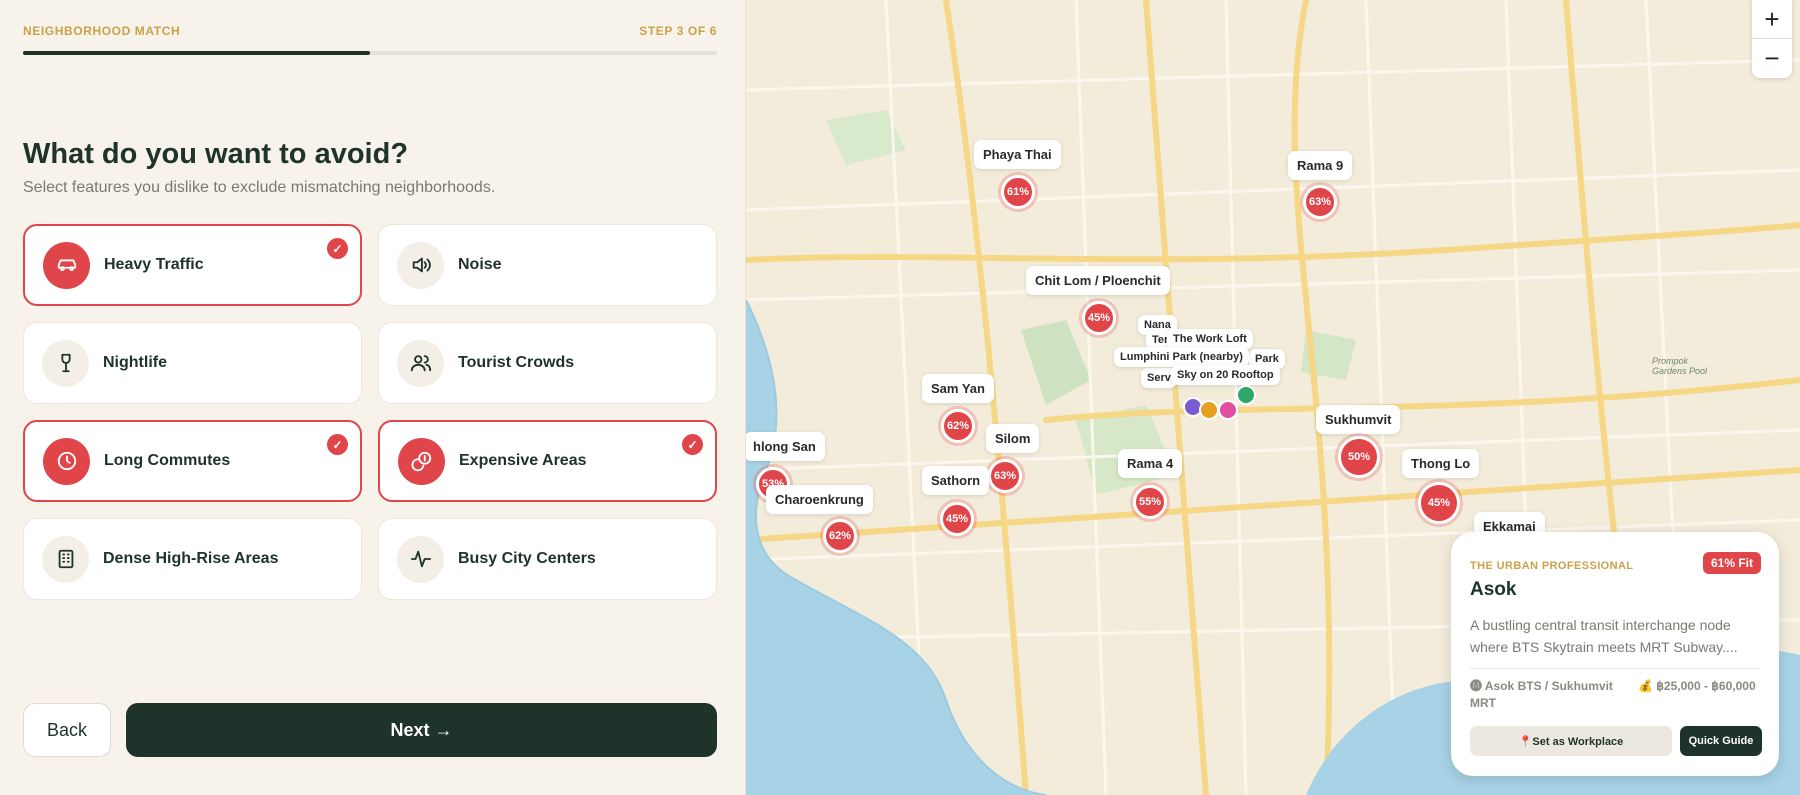 This screenshot has width=1800, height=795. What do you see at coordinates (135, 362) in the screenshot?
I see `option-label: Nightlife` at bounding box center [135, 362].